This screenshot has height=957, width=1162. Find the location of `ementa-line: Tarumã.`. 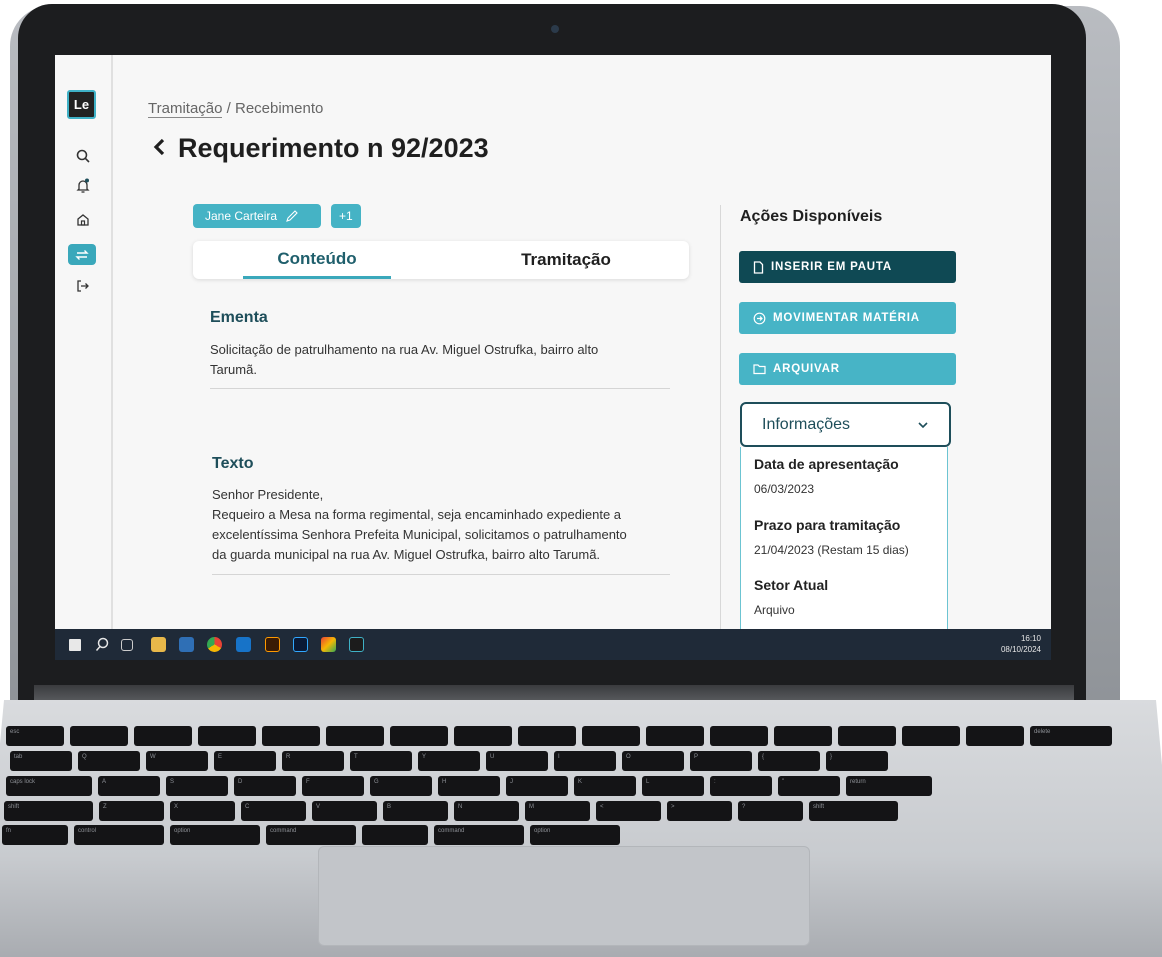

ementa-line: Tarumã. is located at coordinates (233, 369).